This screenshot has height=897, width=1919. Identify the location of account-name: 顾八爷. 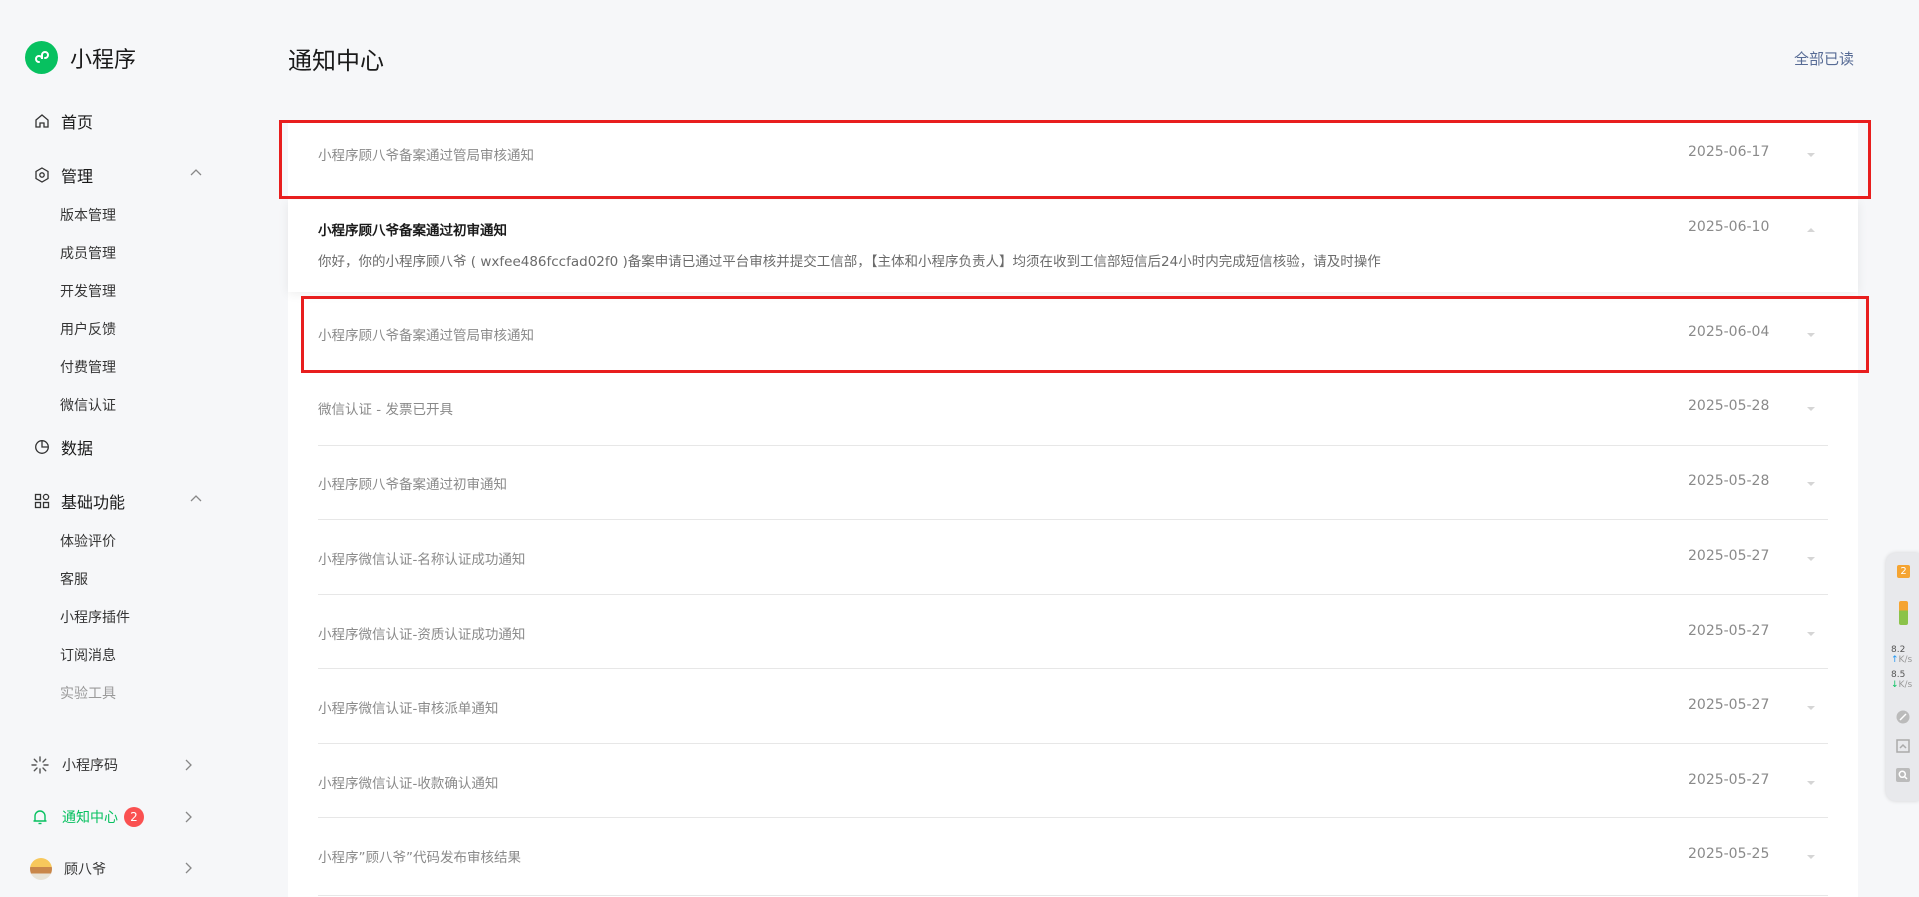
(85, 870).